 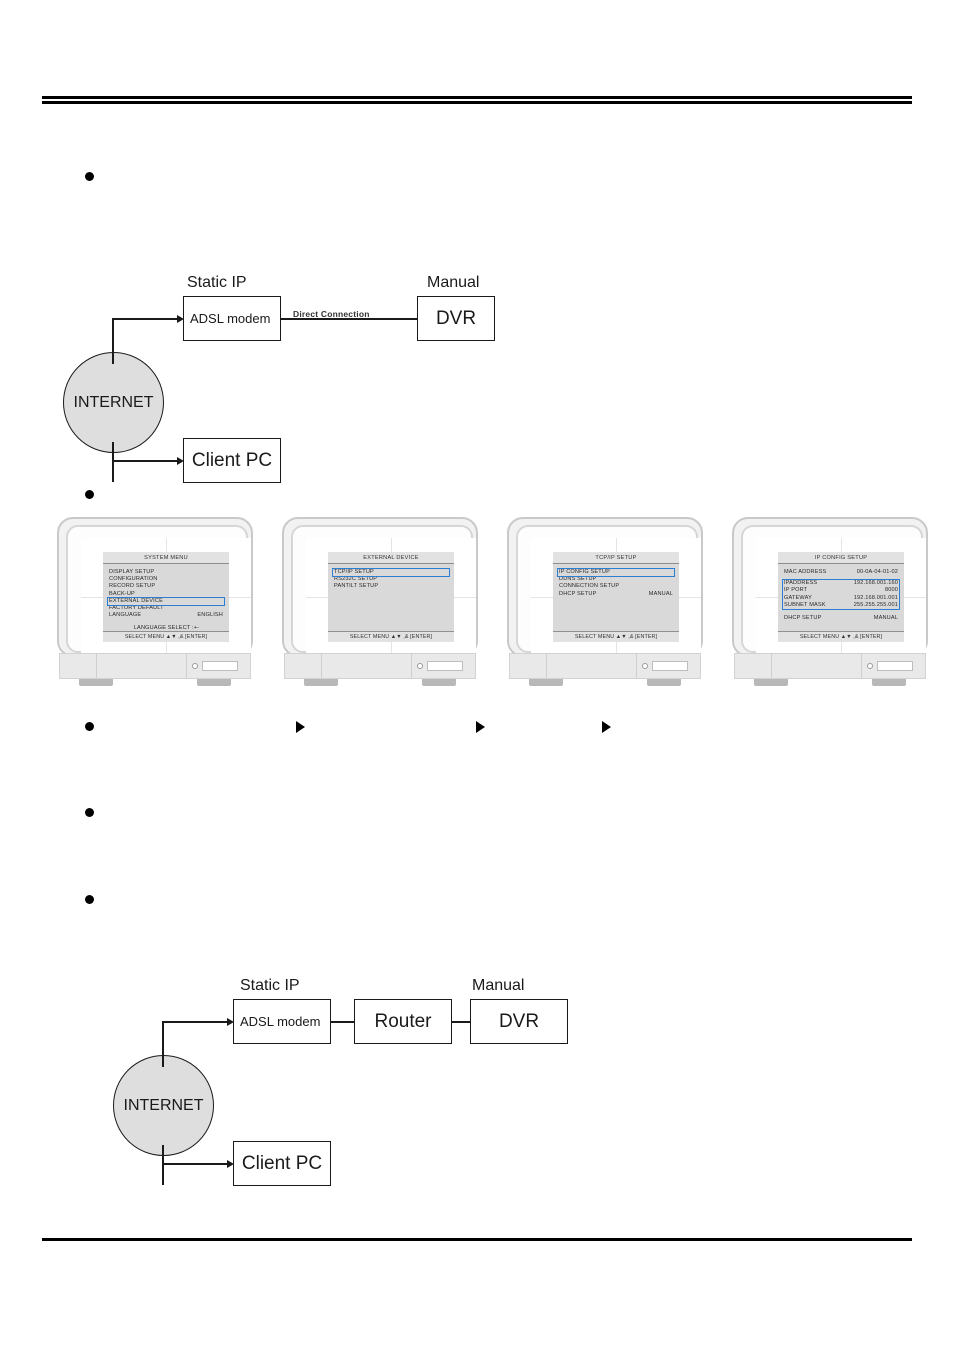 What do you see at coordinates (798, 597) in the screenshot?
I see `osd-row-label: GATEWAY` at bounding box center [798, 597].